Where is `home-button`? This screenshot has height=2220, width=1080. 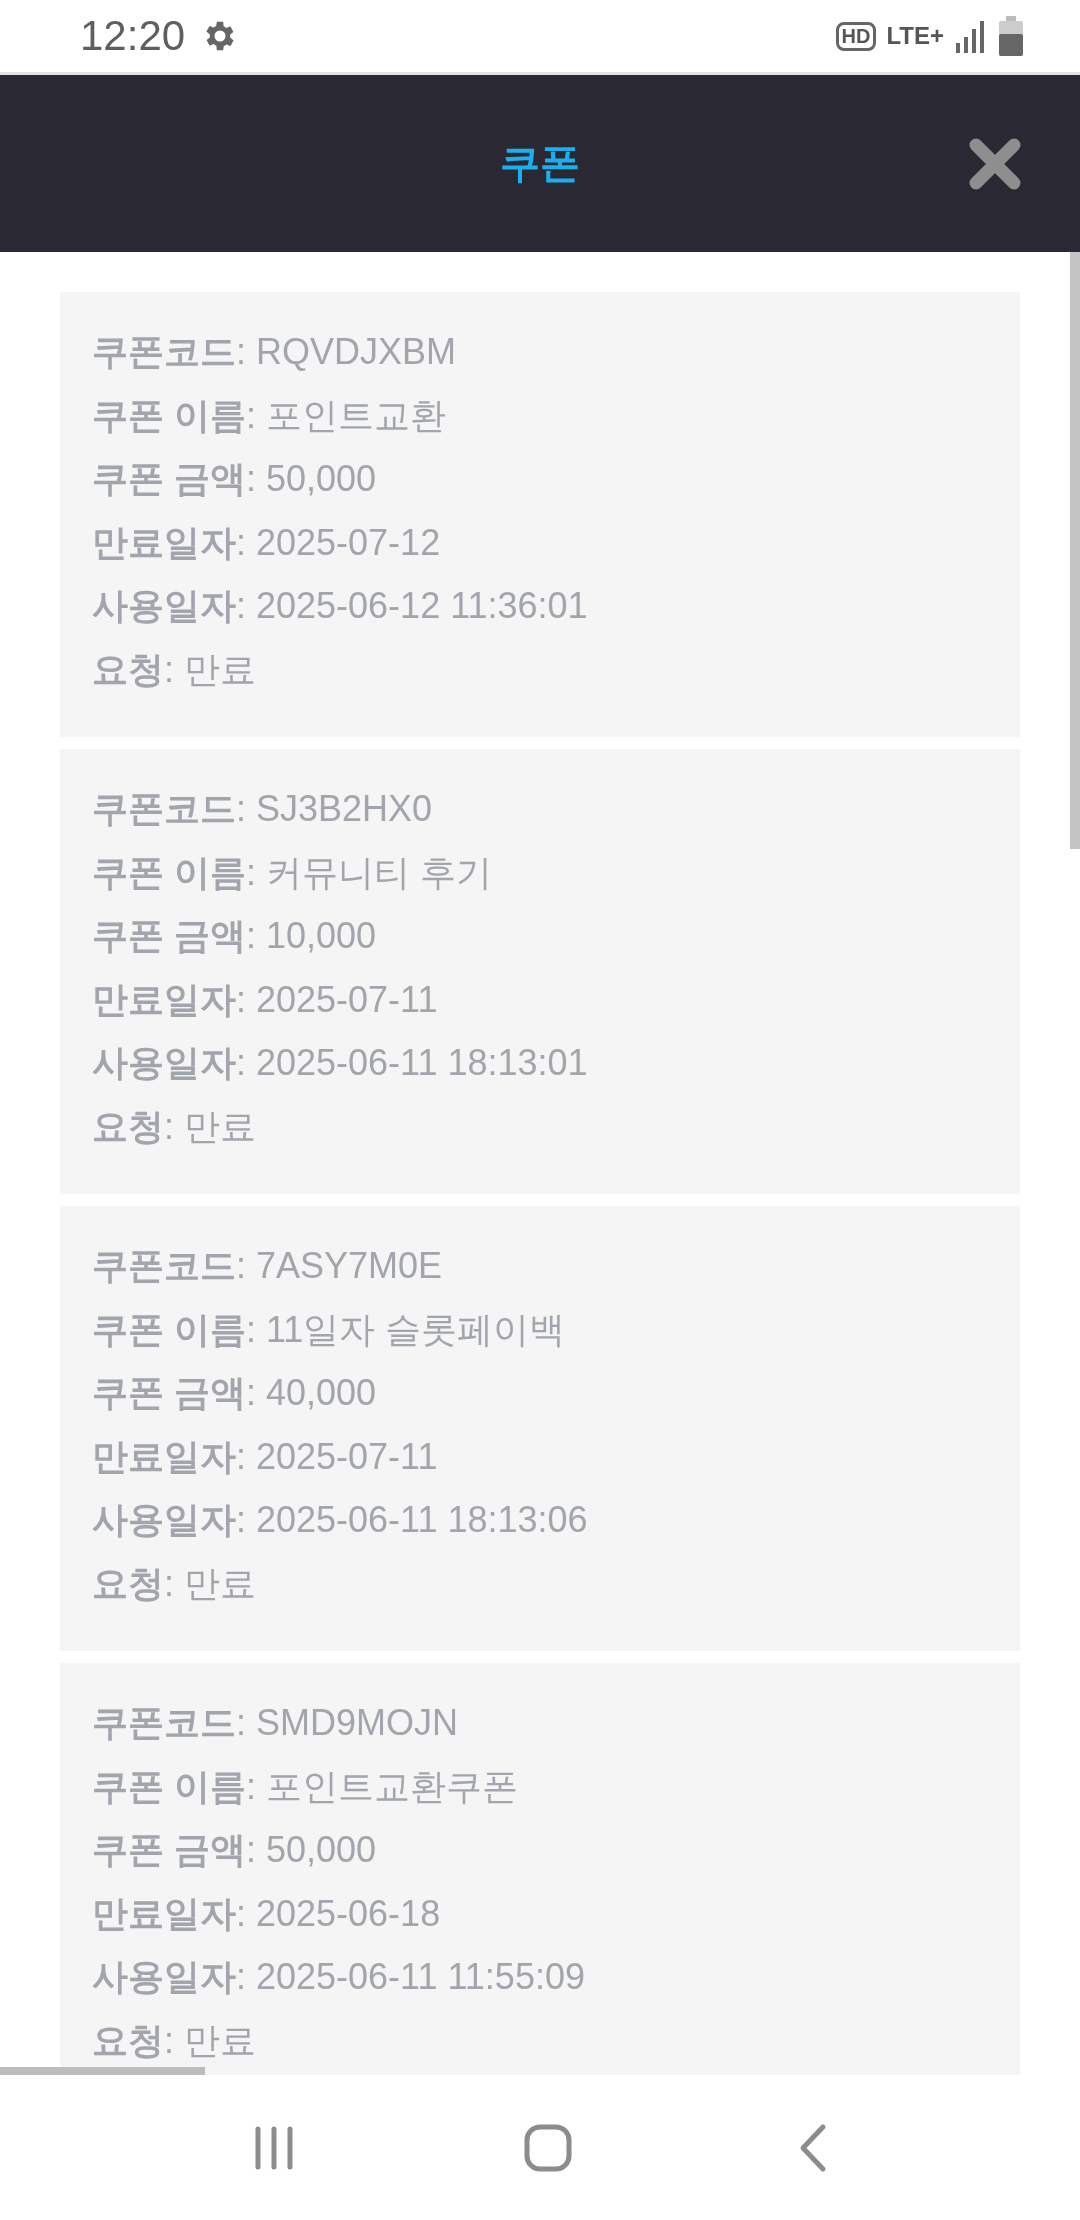
home-button is located at coordinates (548, 2147).